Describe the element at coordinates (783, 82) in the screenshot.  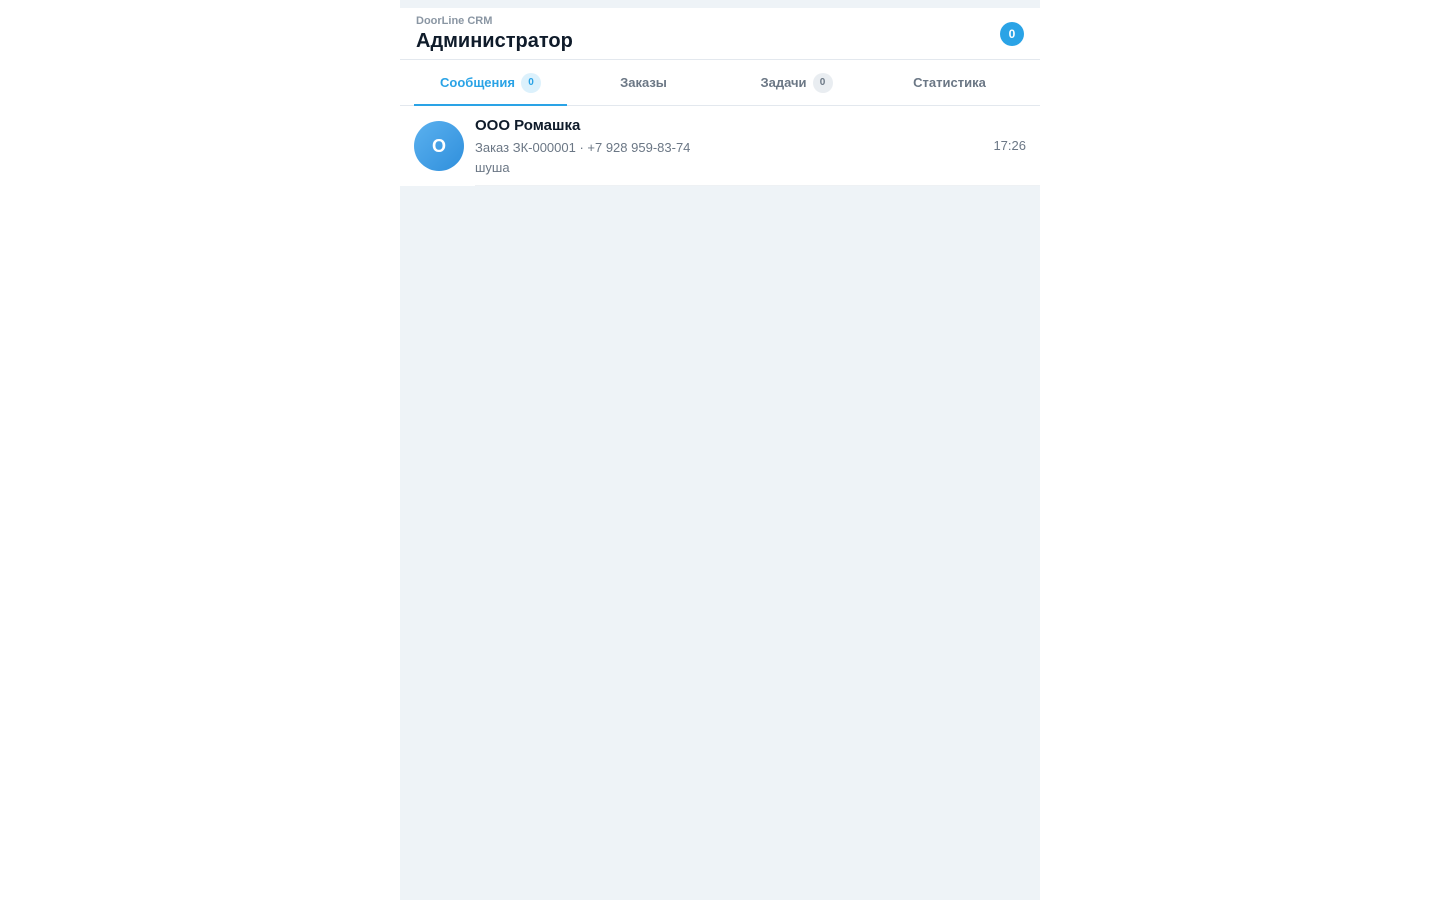
I see `tab-label: Задачи` at that location.